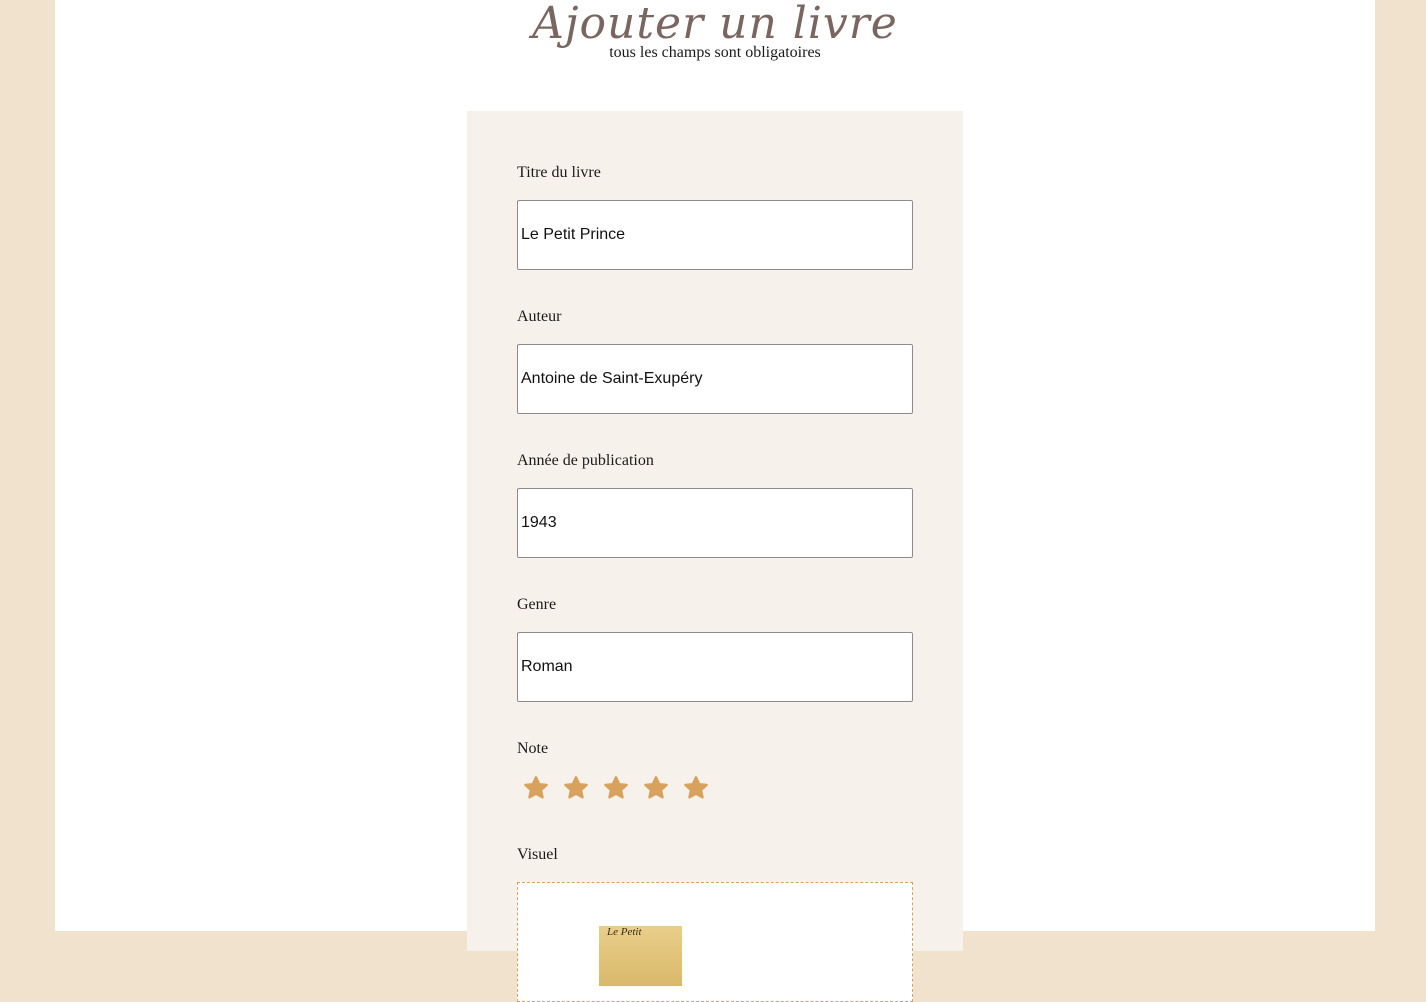 Image resolution: width=1426 pixels, height=1002 pixels. Describe the element at coordinates (715, 667) in the screenshot. I see `genre-input` at that location.